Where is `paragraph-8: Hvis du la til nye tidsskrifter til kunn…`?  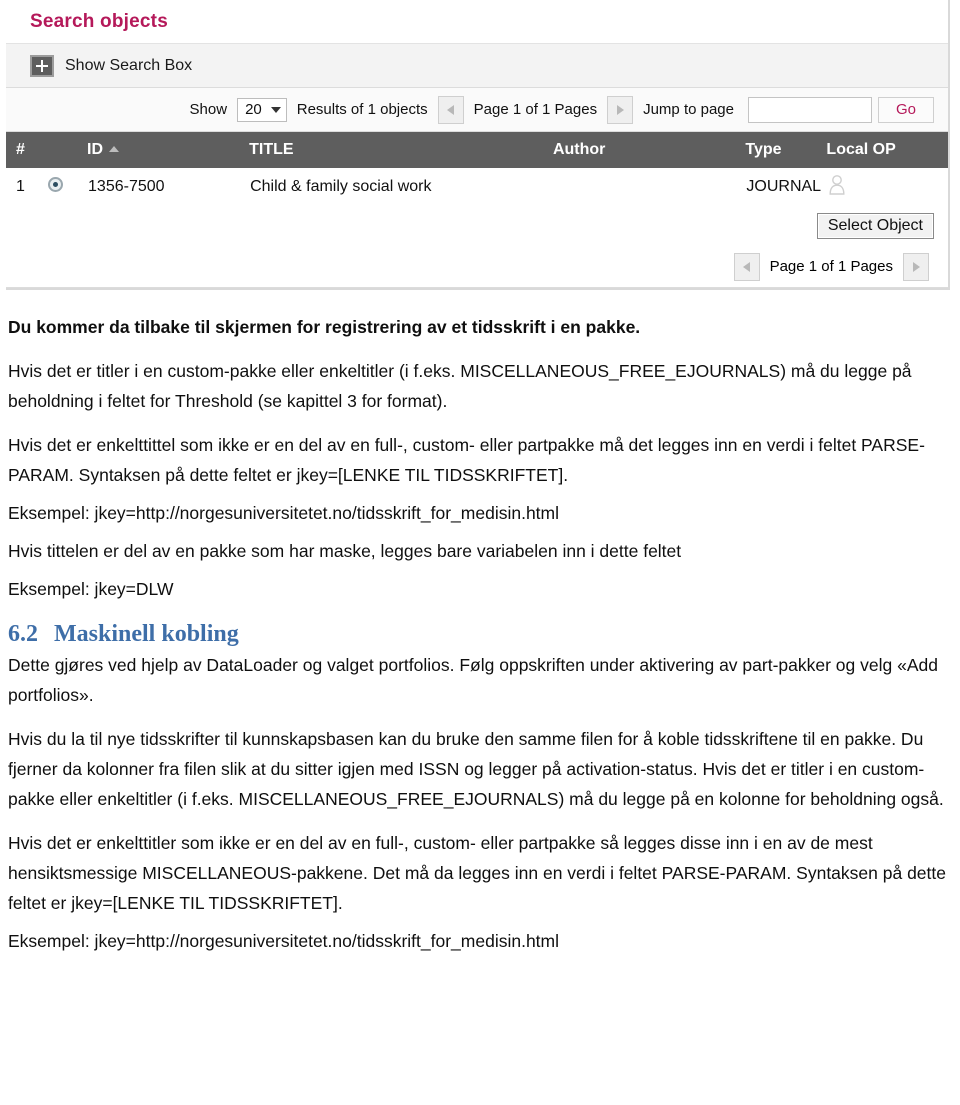
paragraph-8: Hvis du la til nye tidsskrifter til kunn… is located at coordinates (476, 769).